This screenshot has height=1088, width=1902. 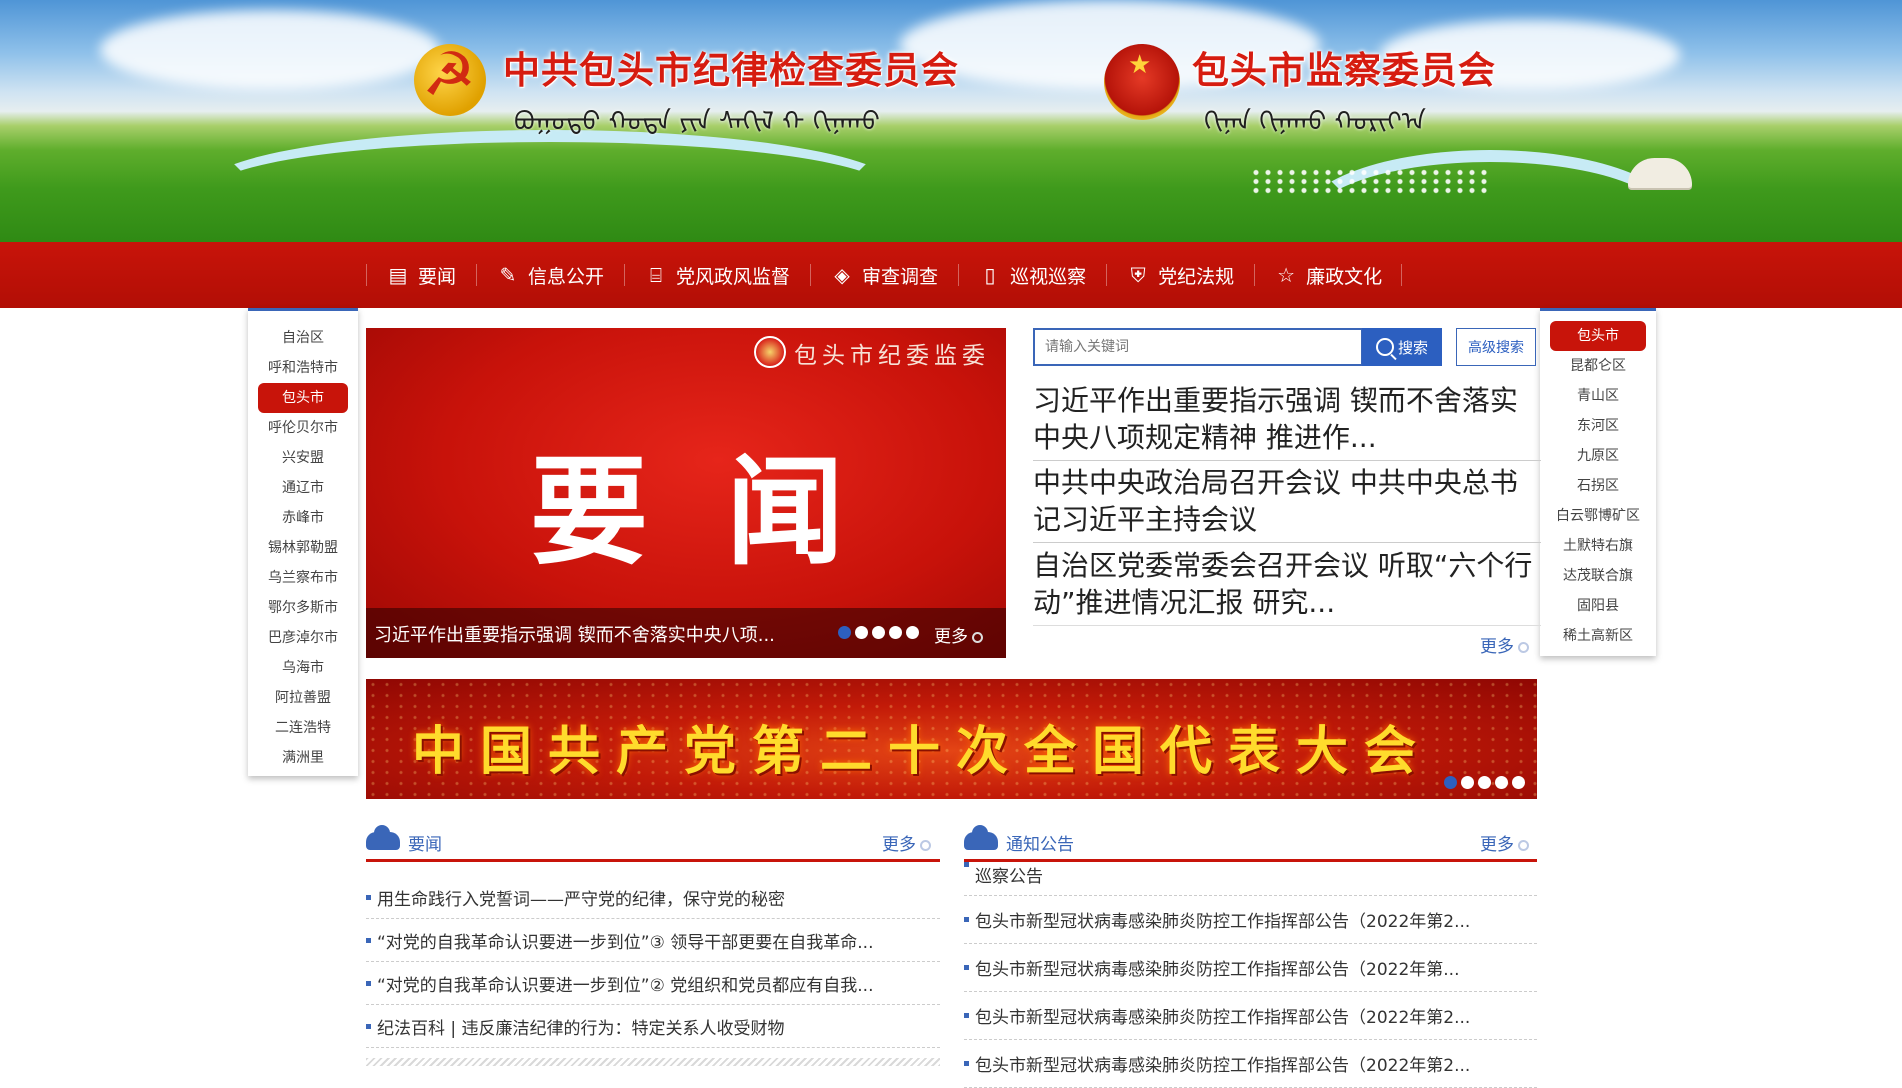 I want to click on nav-label: 巡视巡察, so click(x=1048, y=276).